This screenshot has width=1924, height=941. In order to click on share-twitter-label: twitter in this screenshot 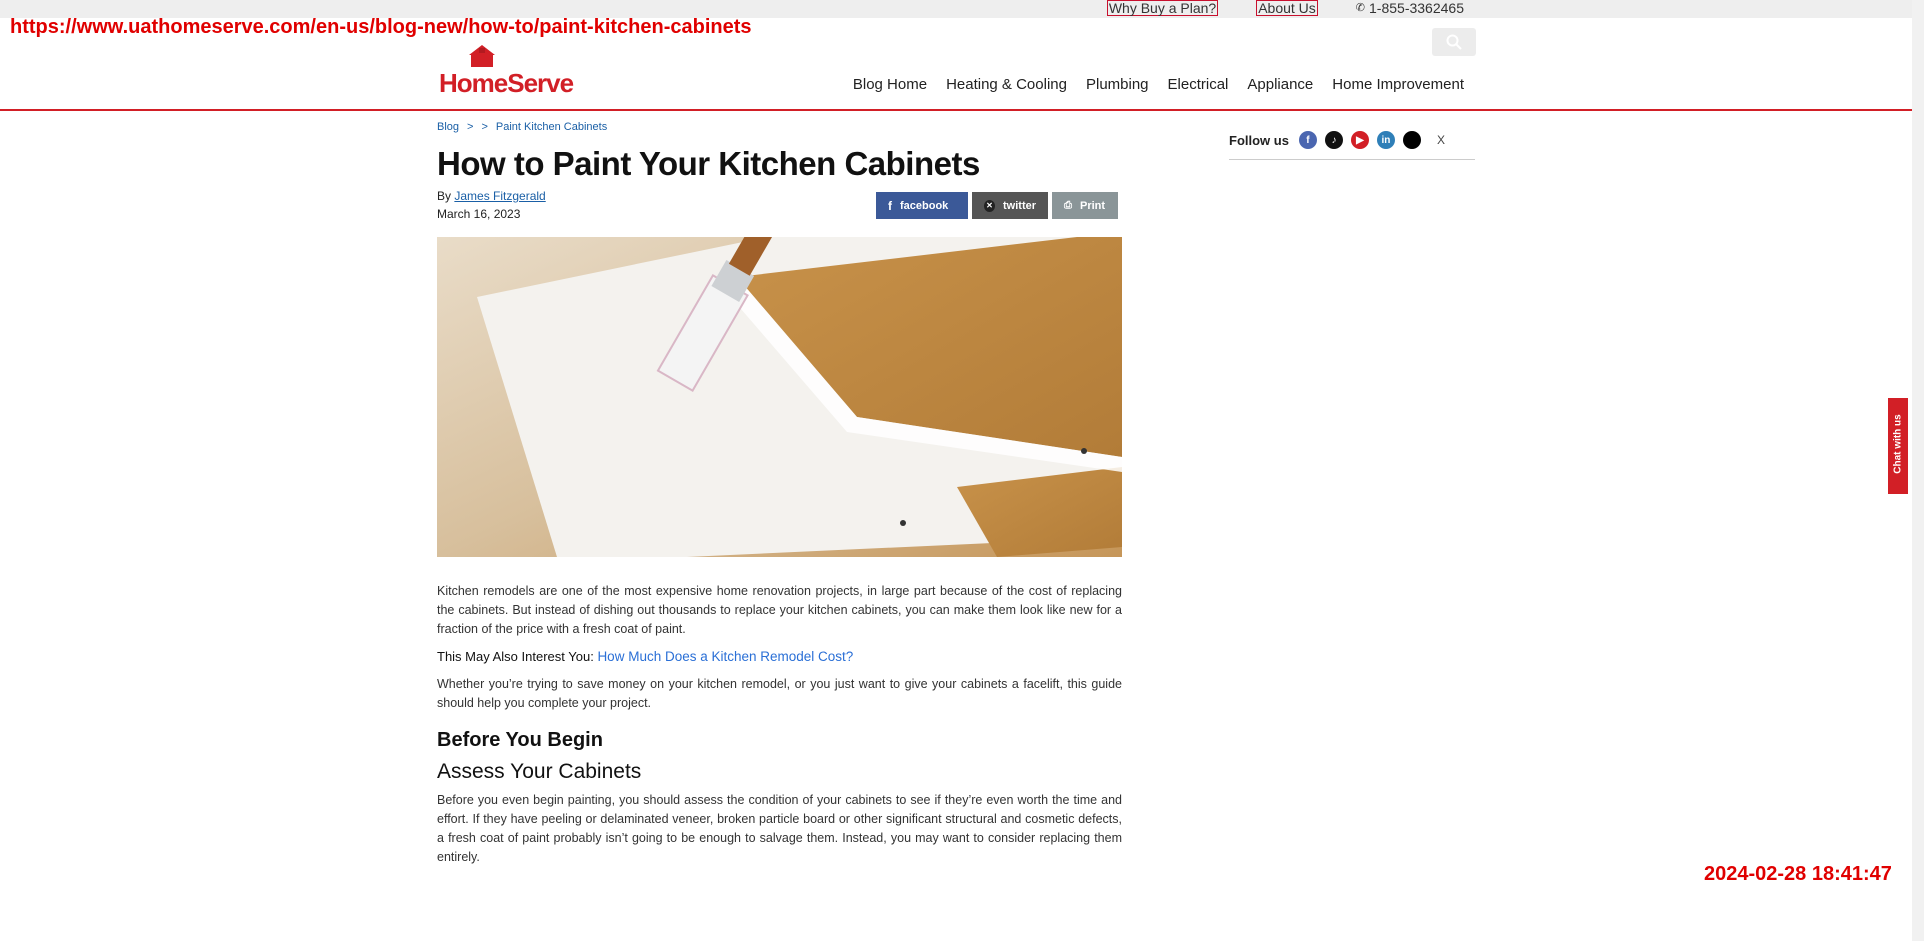, I will do `click(1019, 205)`.